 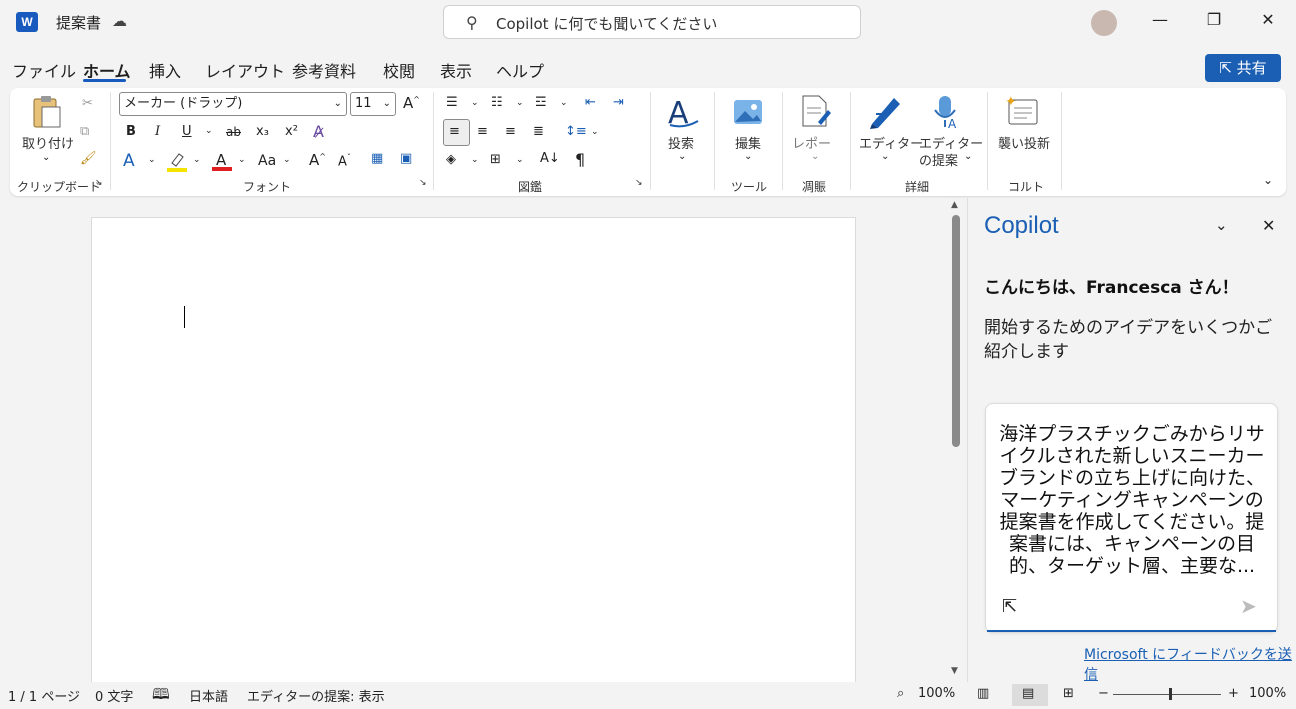 I want to click on status-zoom-level: 100%, so click(x=1267, y=693).